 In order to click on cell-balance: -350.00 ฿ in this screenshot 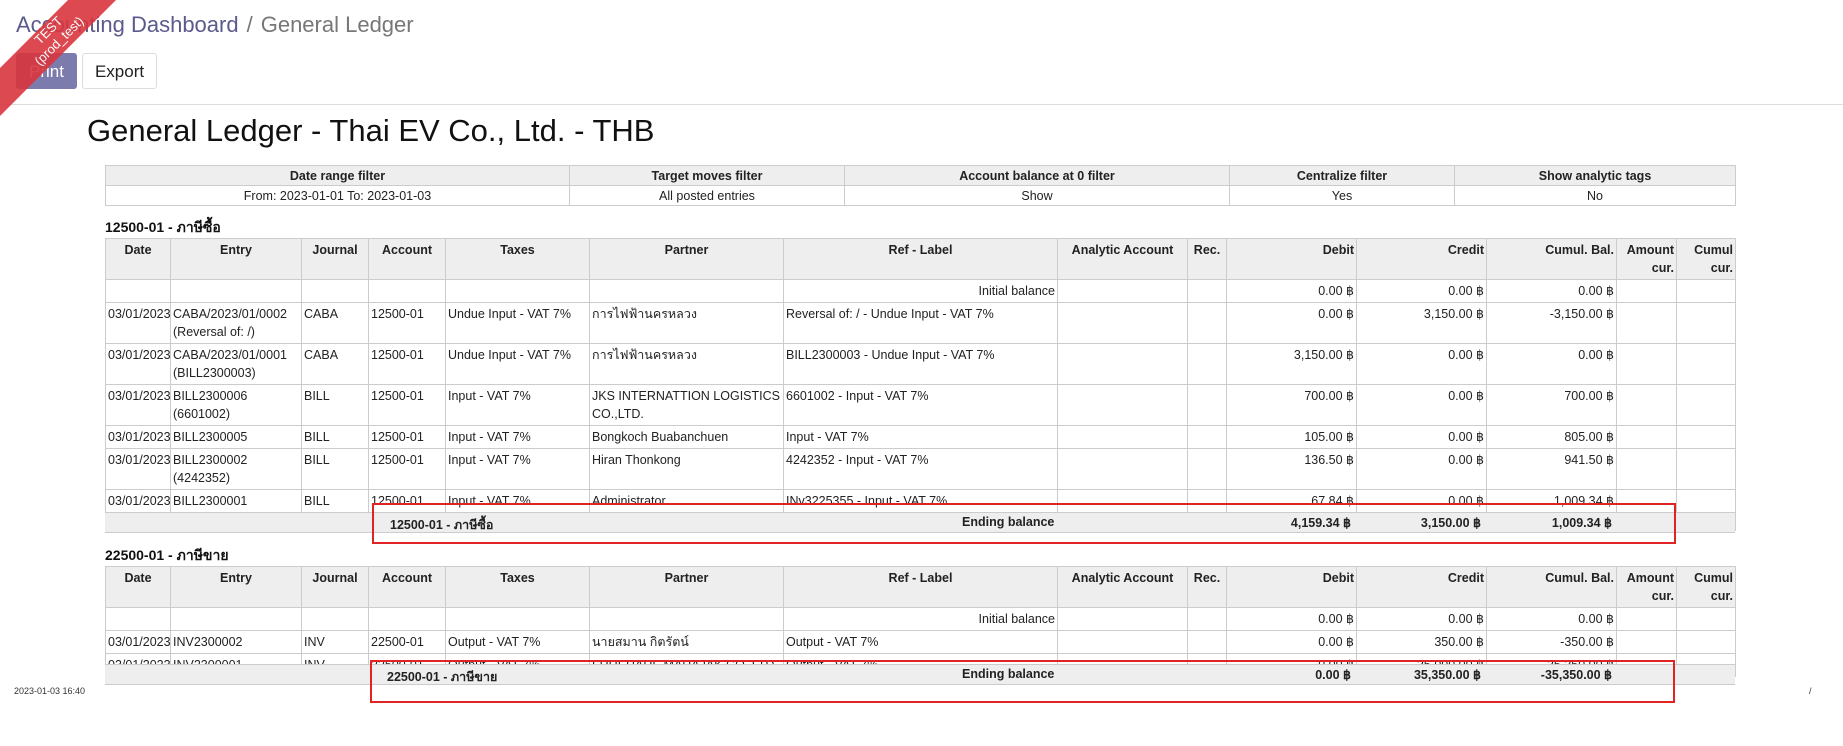, I will do `click(1551, 642)`.